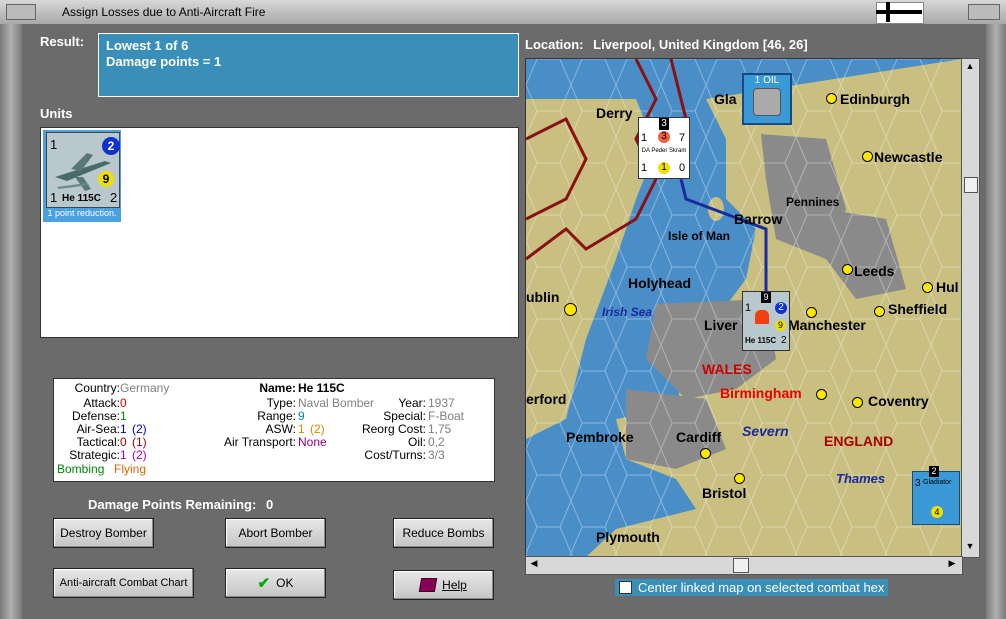  I want to click on map-label-sheffield: Sheffield, so click(918, 309).